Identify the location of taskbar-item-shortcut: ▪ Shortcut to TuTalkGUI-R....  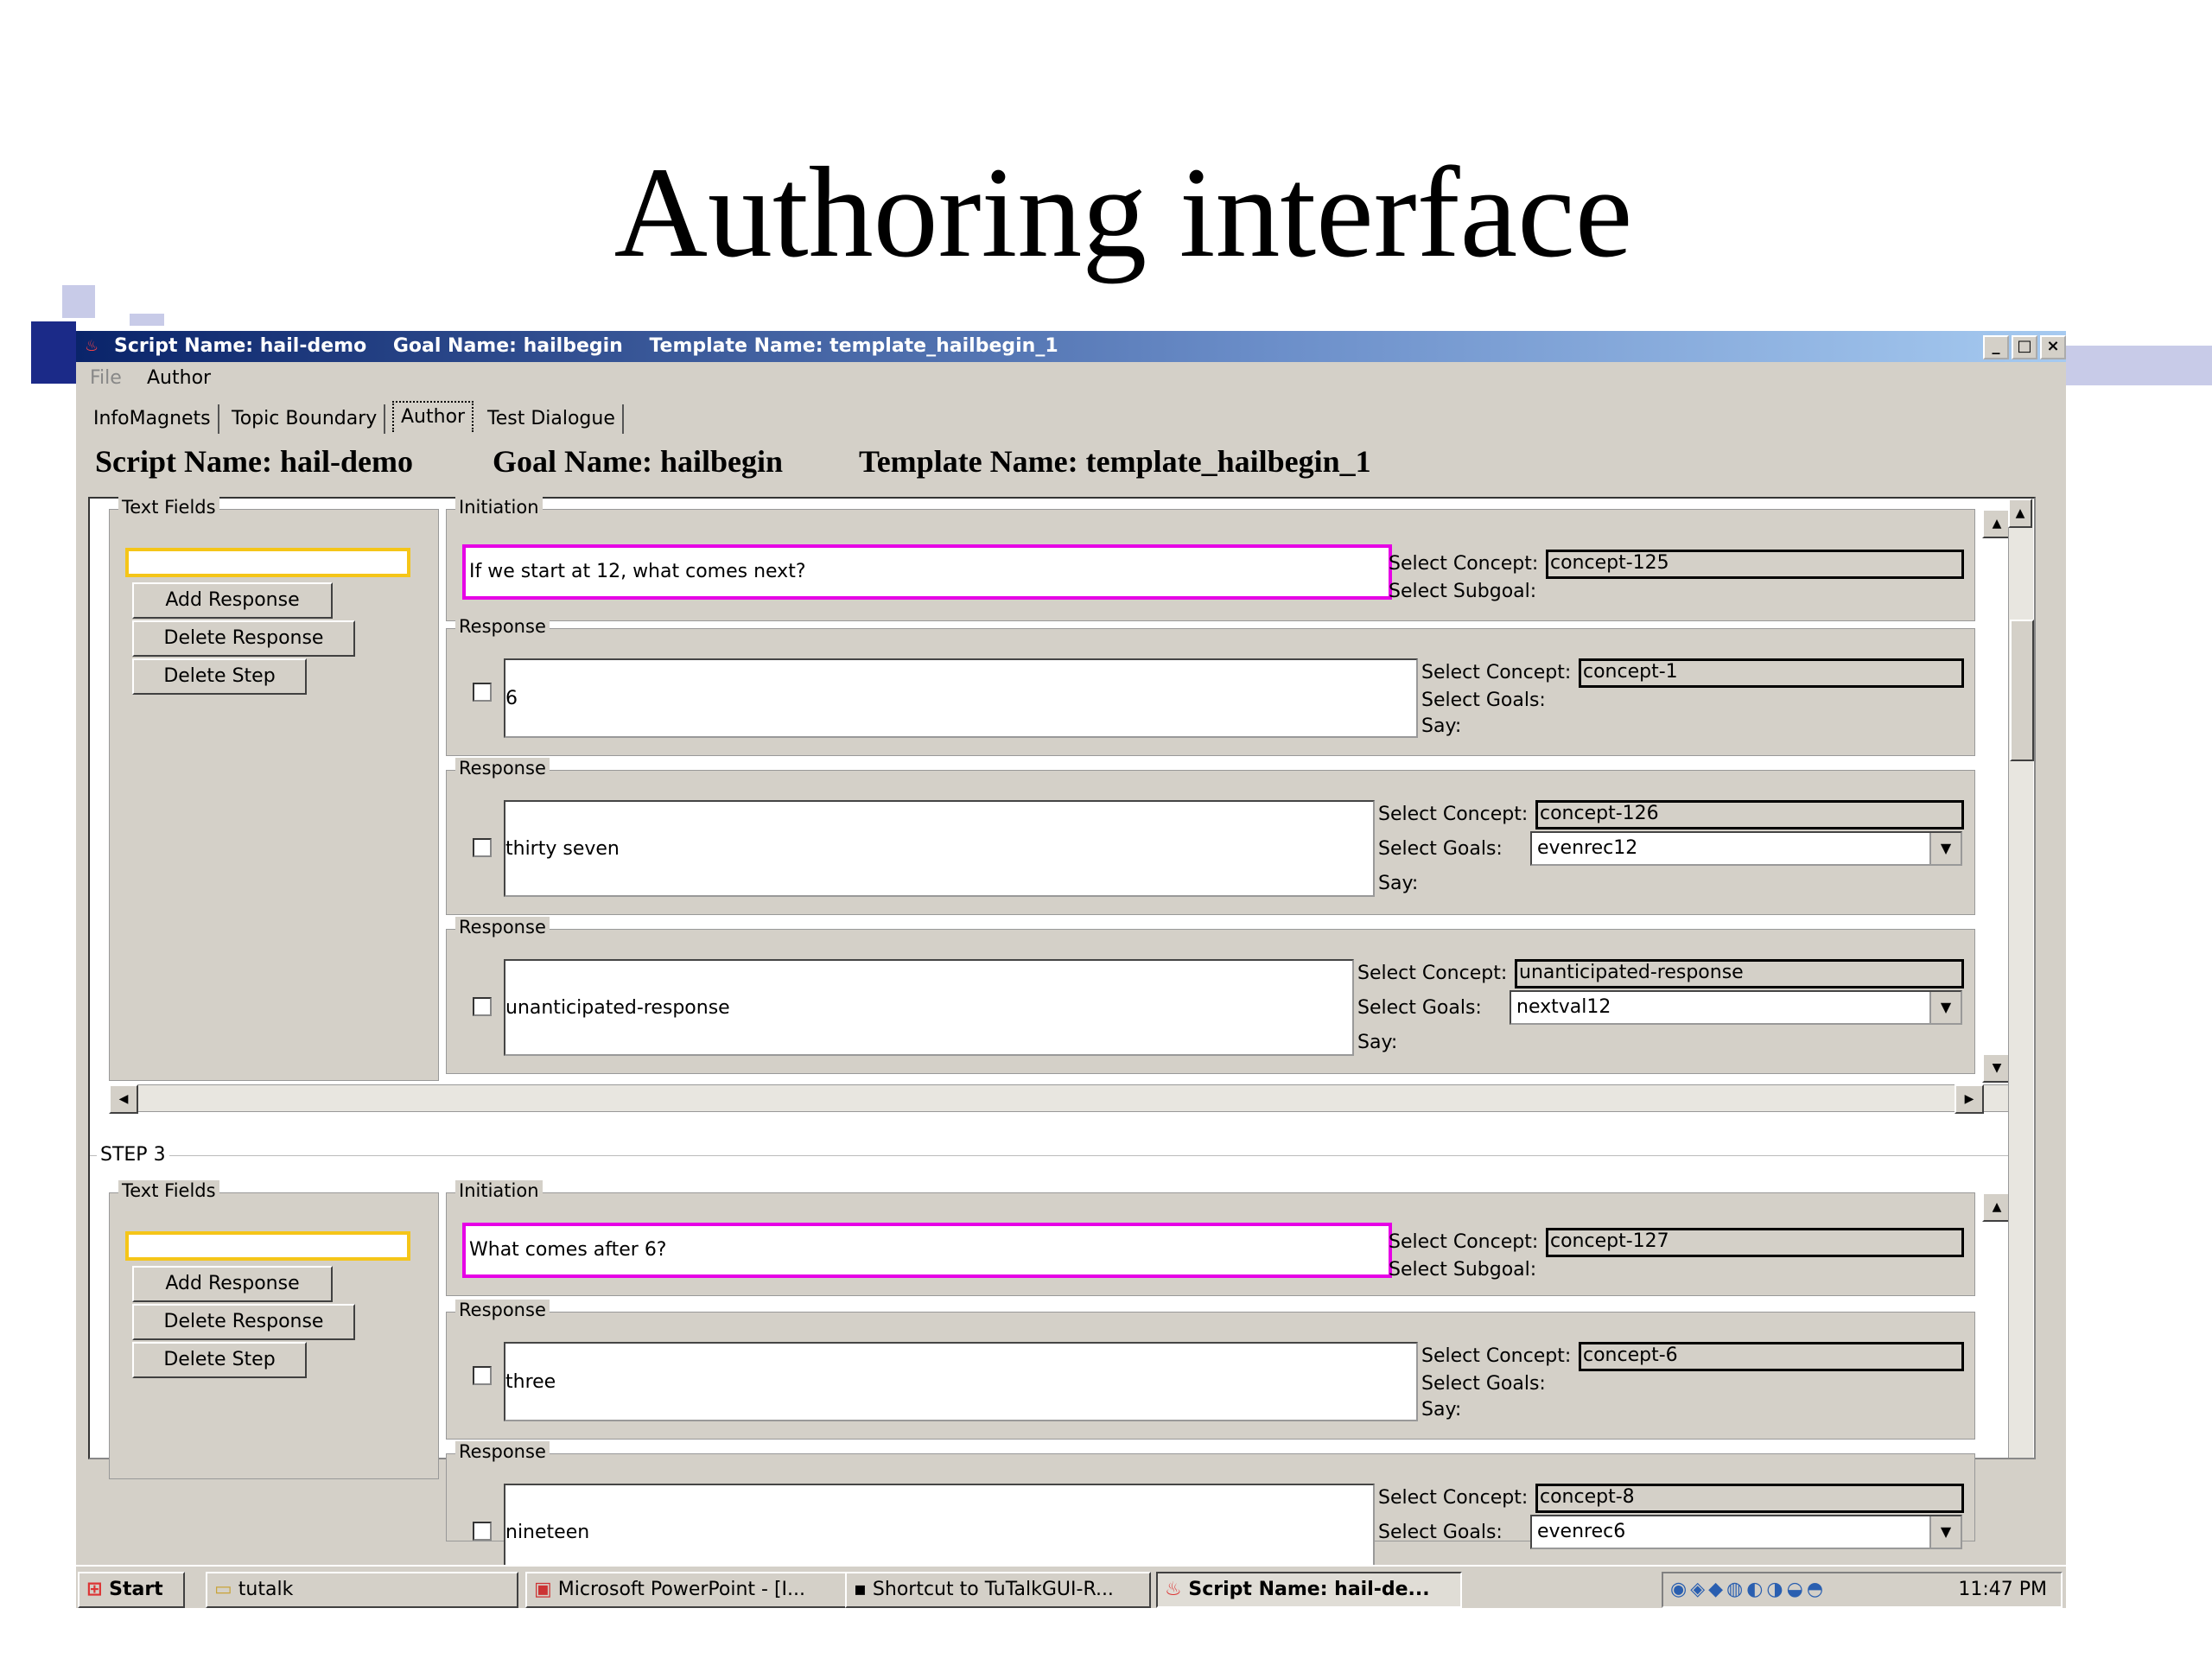
(998, 1590).